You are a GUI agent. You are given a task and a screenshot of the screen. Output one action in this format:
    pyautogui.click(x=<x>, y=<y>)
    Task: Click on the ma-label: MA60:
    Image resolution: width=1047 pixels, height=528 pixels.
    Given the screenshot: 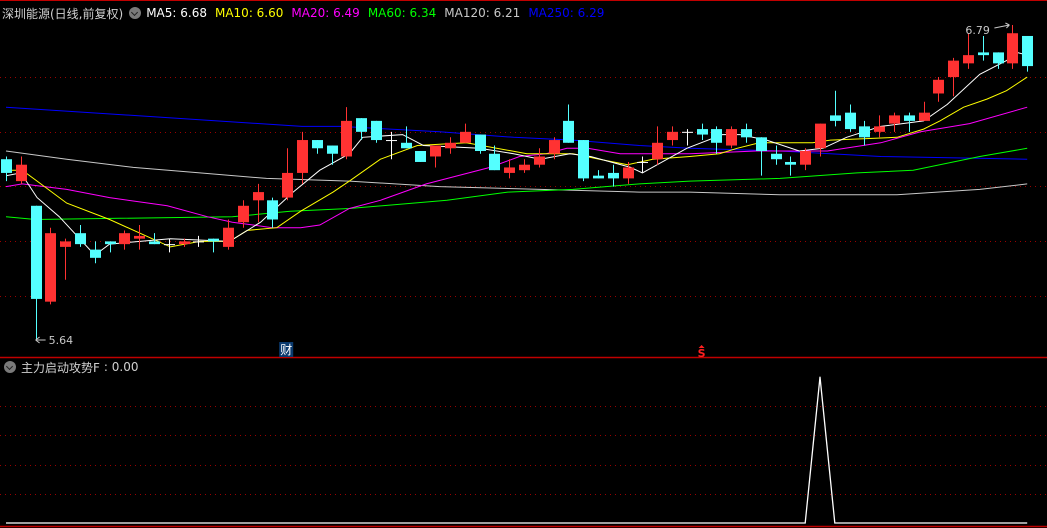 What is the action you would take?
    pyautogui.click(x=386, y=13)
    